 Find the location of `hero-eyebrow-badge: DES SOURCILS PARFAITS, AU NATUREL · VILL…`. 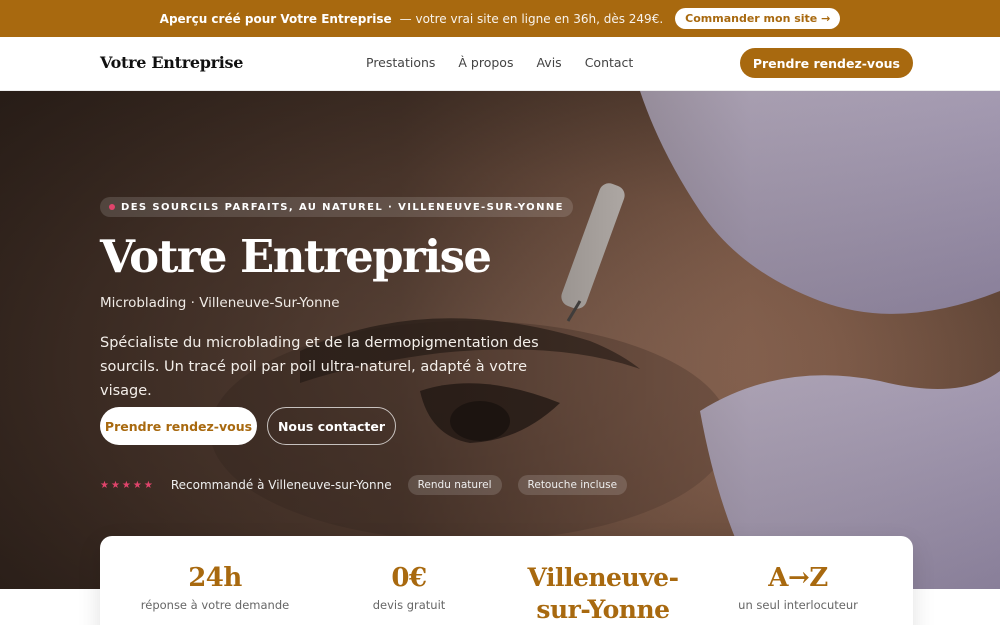

hero-eyebrow-badge: DES SOURCILS PARFAITS, AU NATUREL · VILL… is located at coordinates (336, 207).